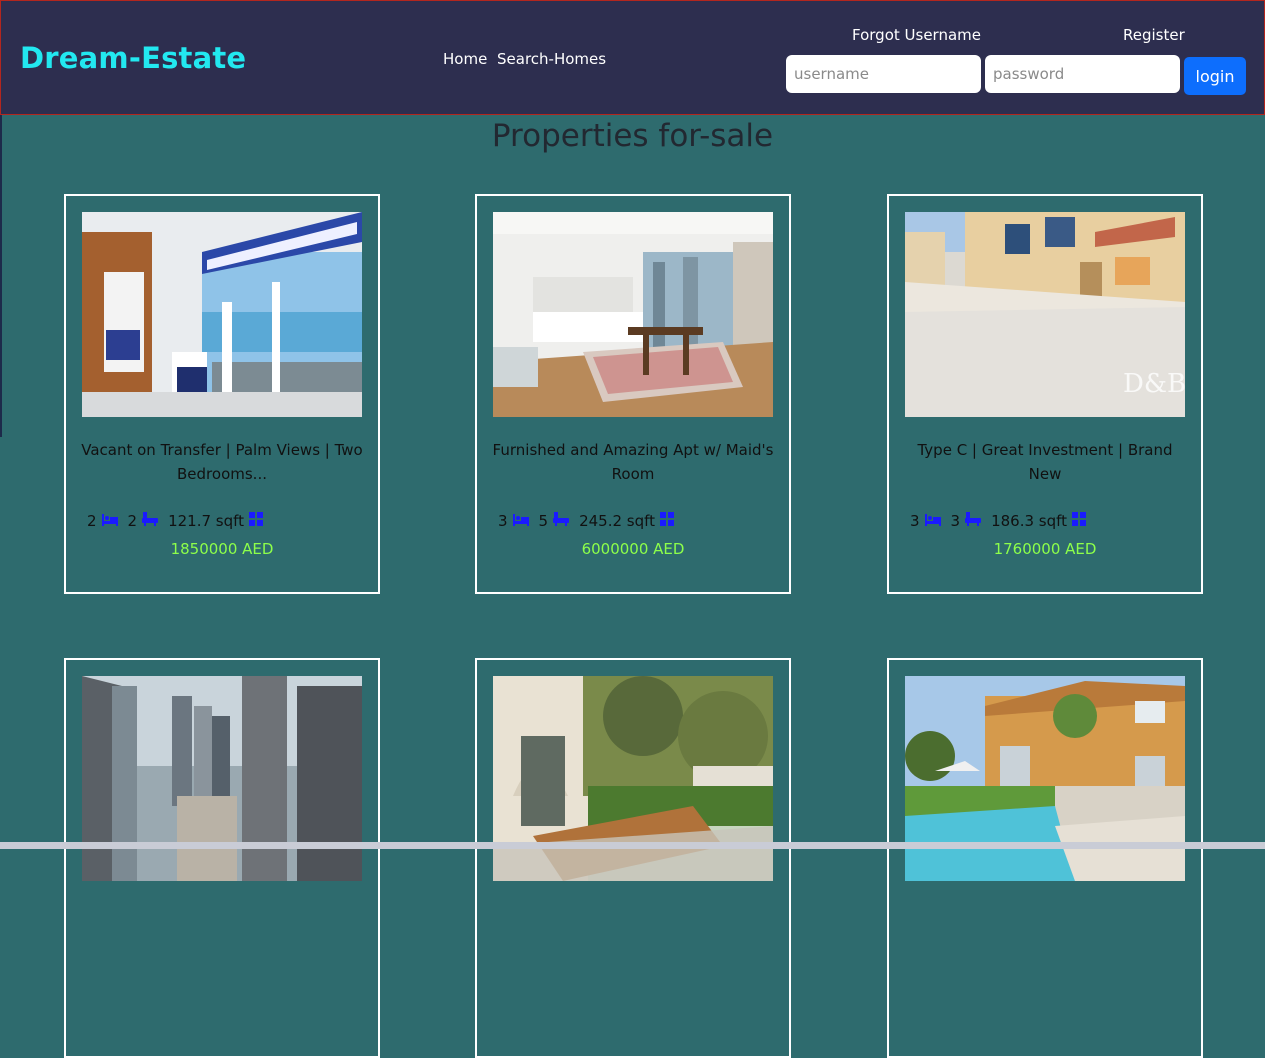 Image resolution: width=1265 pixels, height=1058 pixels. I want to click on forgot-username-link: Forgot Username, so click(916, 35).